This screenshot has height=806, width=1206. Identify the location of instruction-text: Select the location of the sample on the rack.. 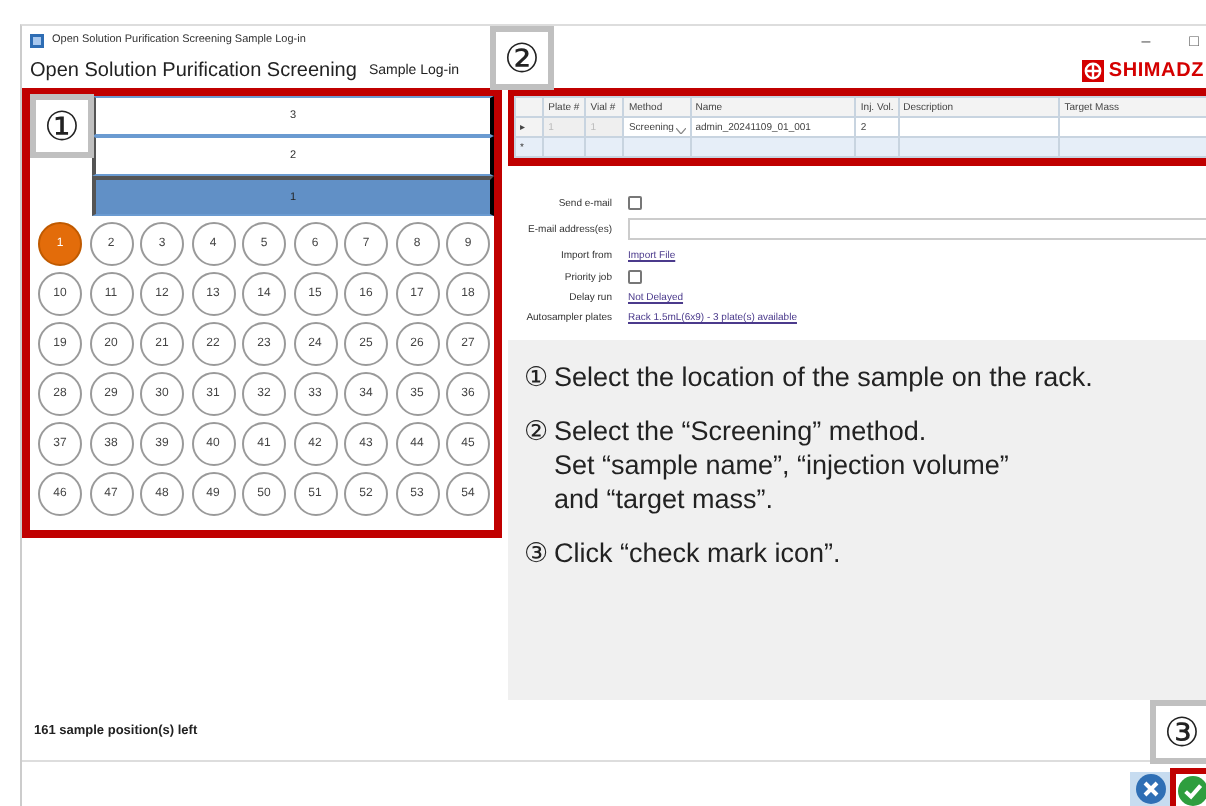
(823, 377).